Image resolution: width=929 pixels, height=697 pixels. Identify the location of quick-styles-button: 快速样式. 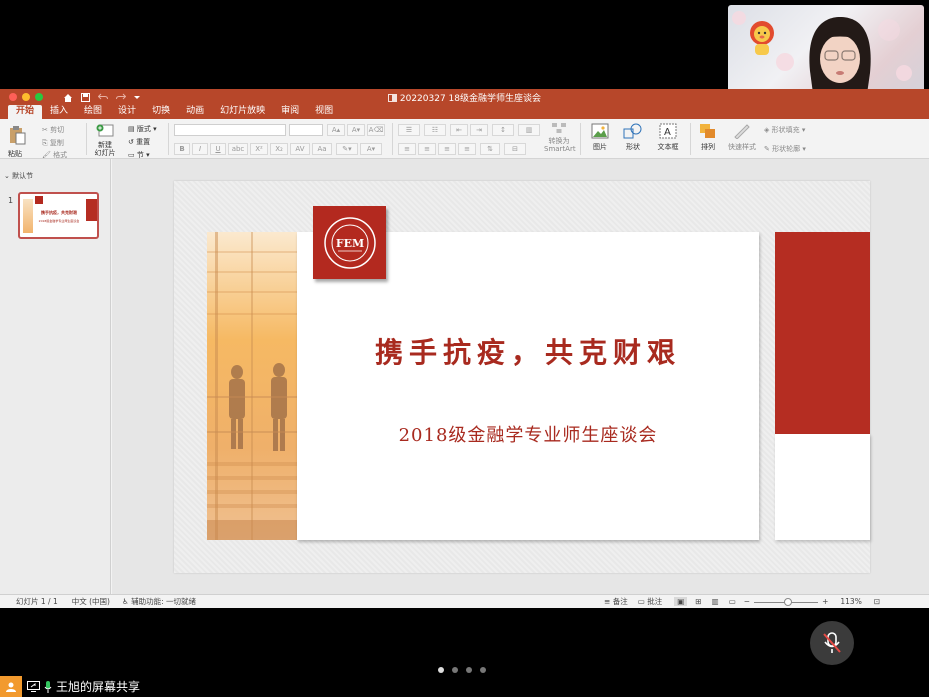
(742, 137).